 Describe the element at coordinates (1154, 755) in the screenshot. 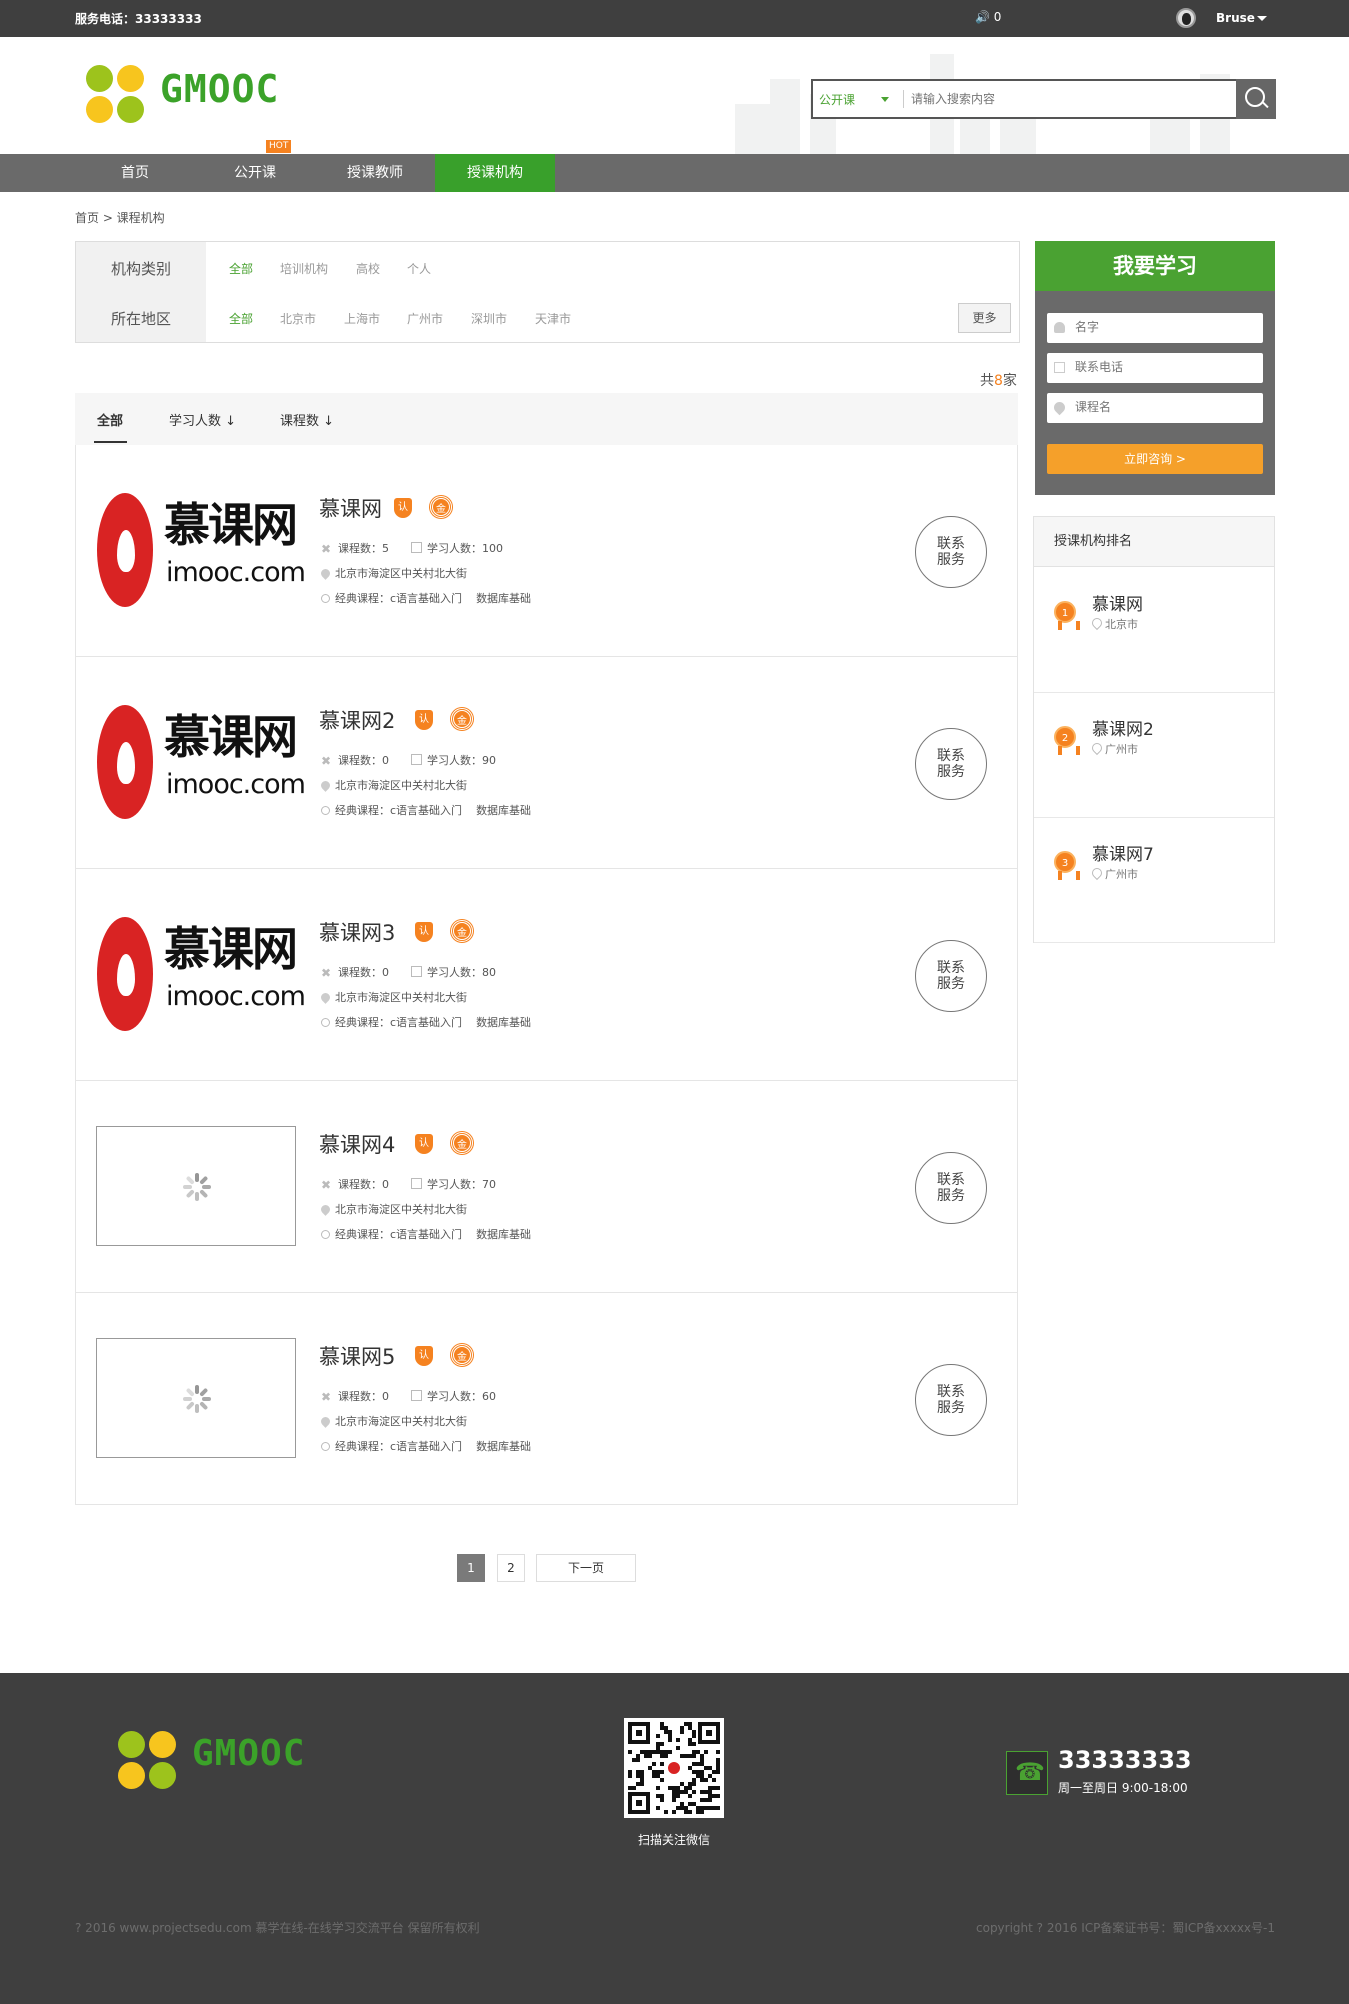

I see `ranking-item: 2 慕课网2 广州市` at that location.